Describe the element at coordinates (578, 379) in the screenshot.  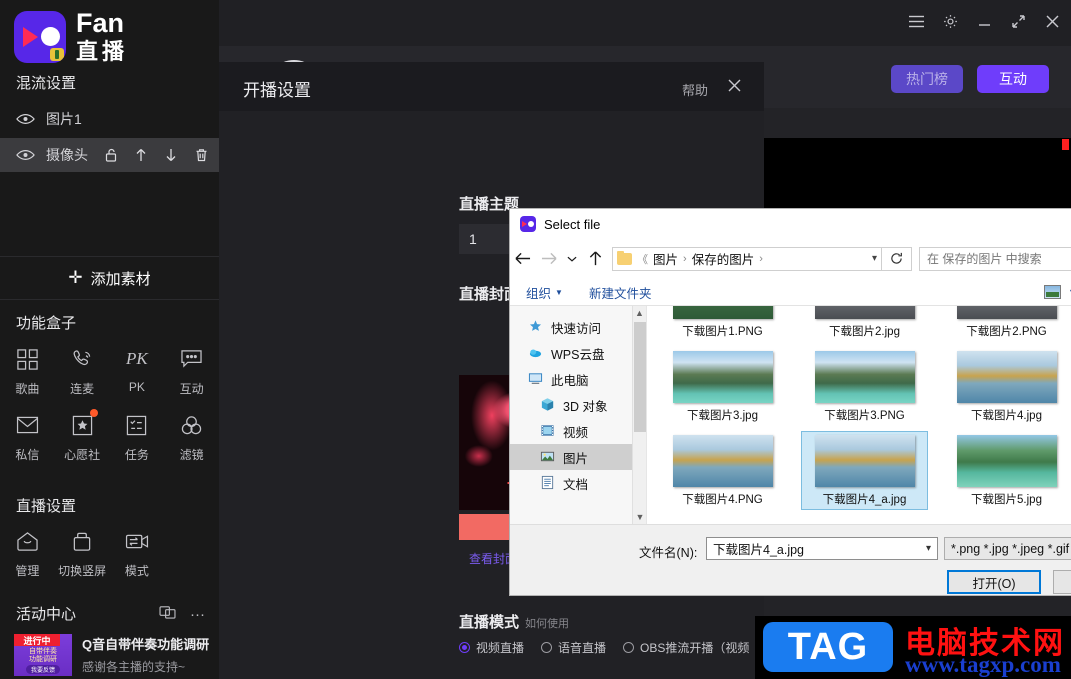
I see `tree-item-this-pc: 此电脑` at that location.